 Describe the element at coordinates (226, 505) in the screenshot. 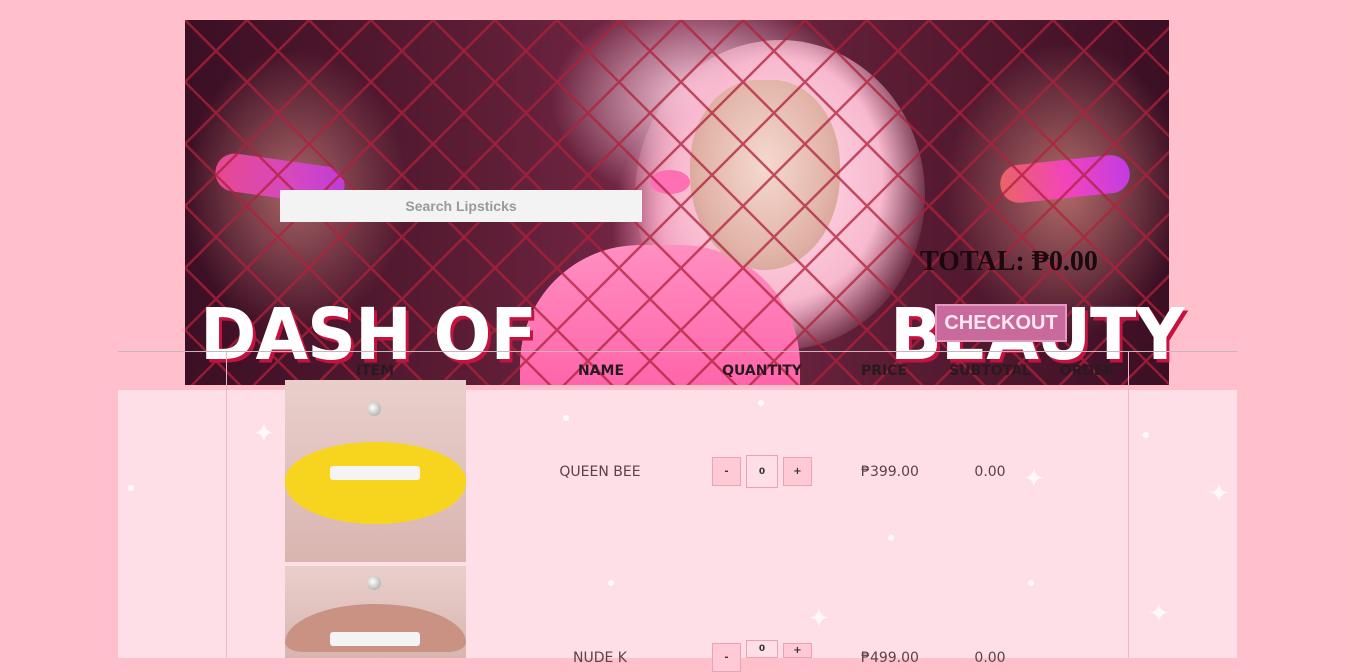

I see `table-border-left` at that location.